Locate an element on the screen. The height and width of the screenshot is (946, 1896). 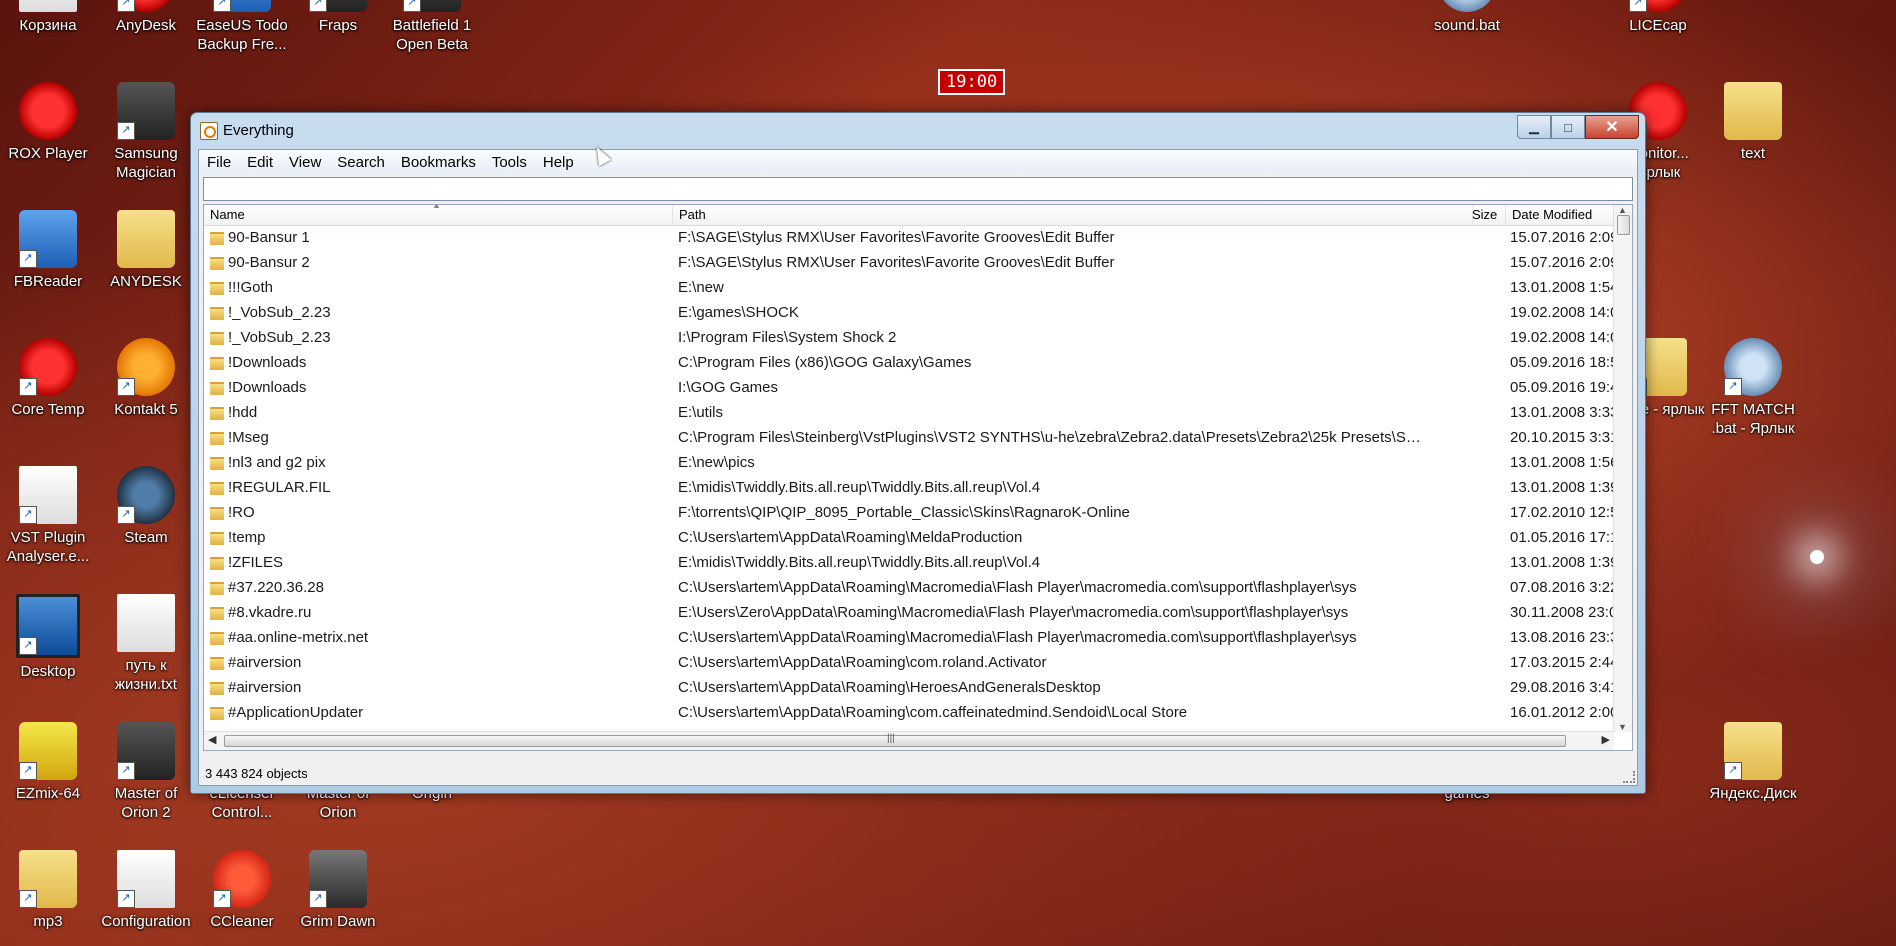
desktop-icon-label: Яндекс.Диск is located at coordinates (1753, 793).